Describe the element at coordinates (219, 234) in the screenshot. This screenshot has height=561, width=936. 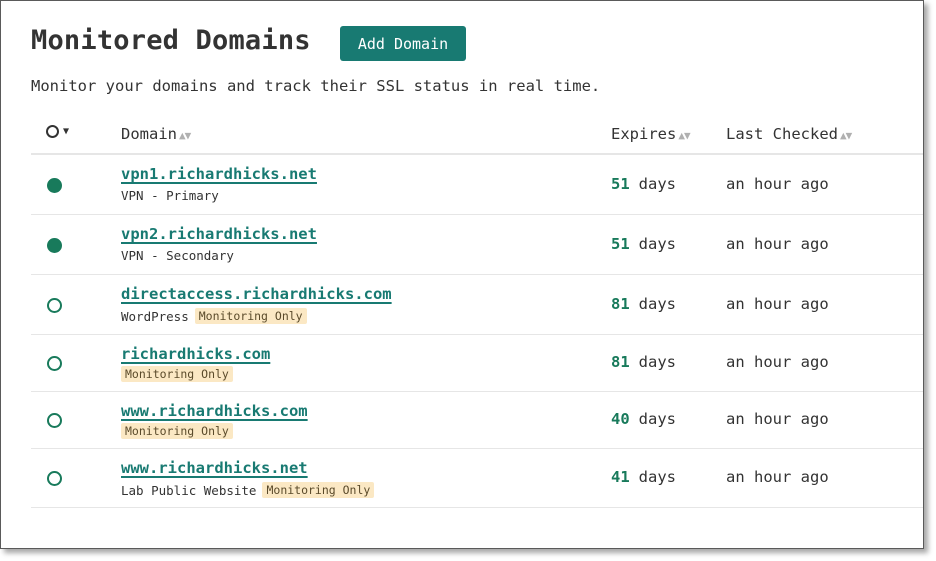
I see `domain-link: vpn2.richardhicks.net` at that location.